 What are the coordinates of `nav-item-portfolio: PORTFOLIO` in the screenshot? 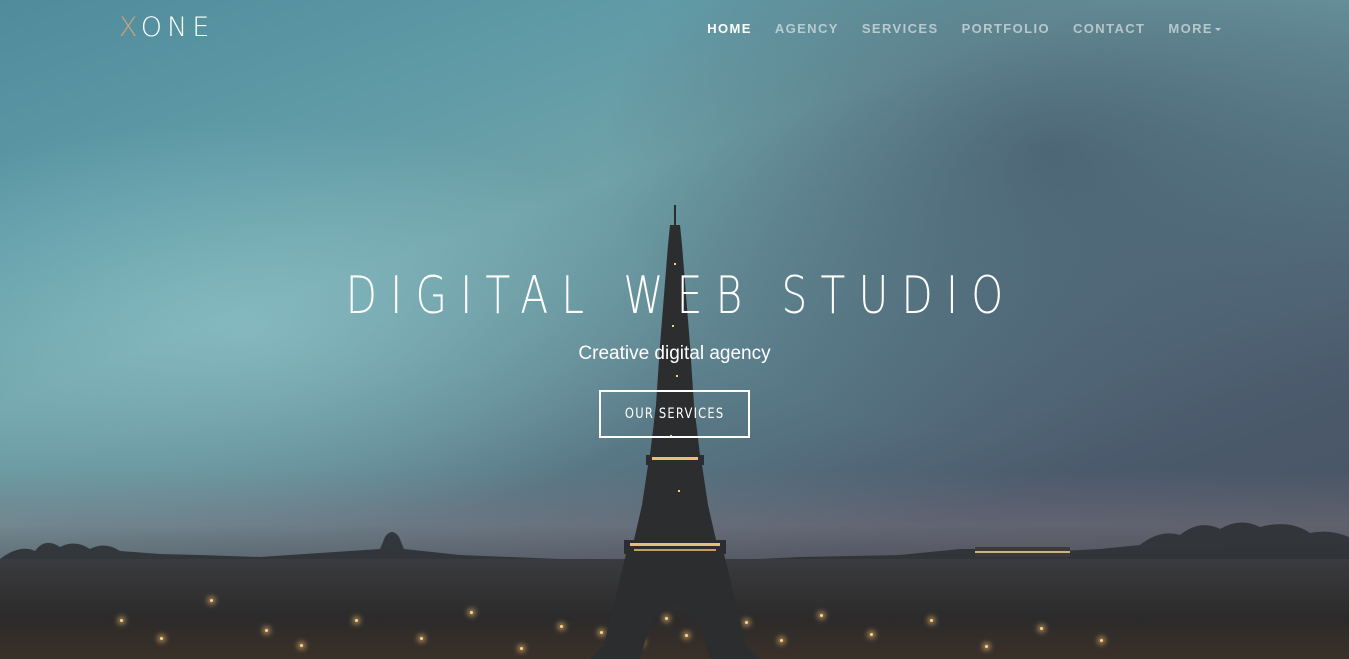 It's located at (1006, 29).